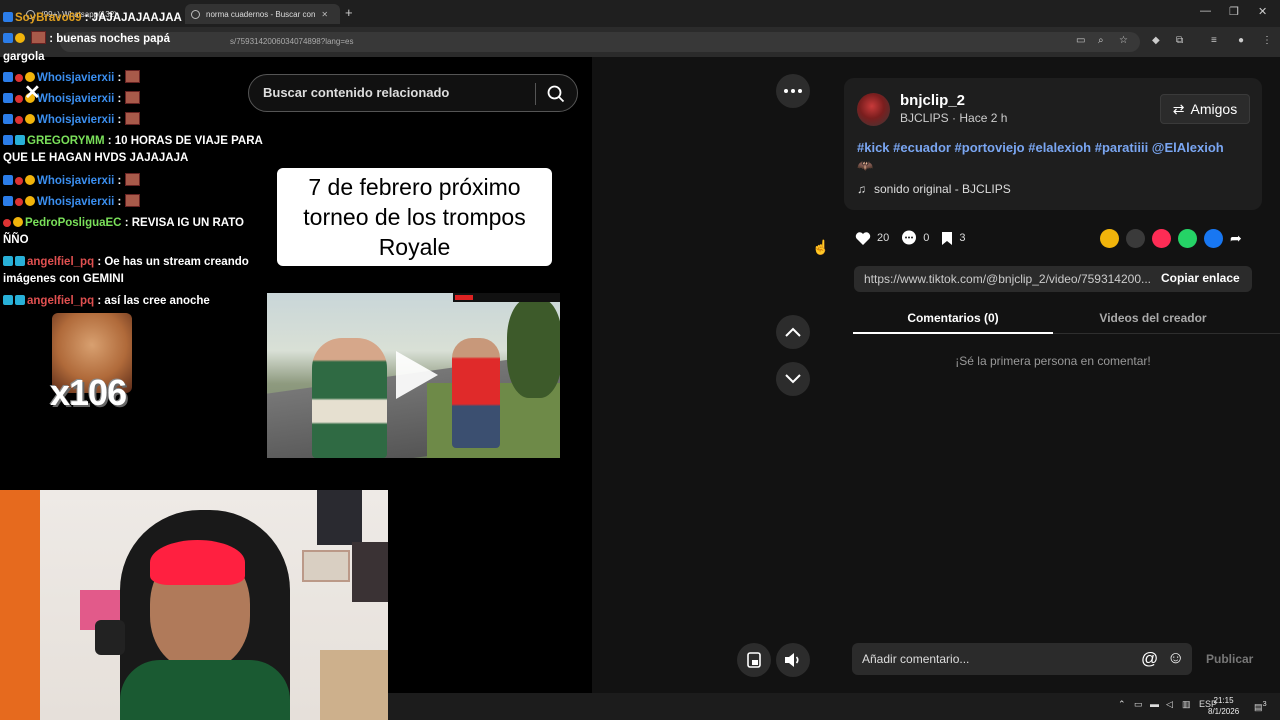  Describe the element at coordinates (953, 318) in the screenshot. I see `tab-comments: Comentarios (0)` at that location.